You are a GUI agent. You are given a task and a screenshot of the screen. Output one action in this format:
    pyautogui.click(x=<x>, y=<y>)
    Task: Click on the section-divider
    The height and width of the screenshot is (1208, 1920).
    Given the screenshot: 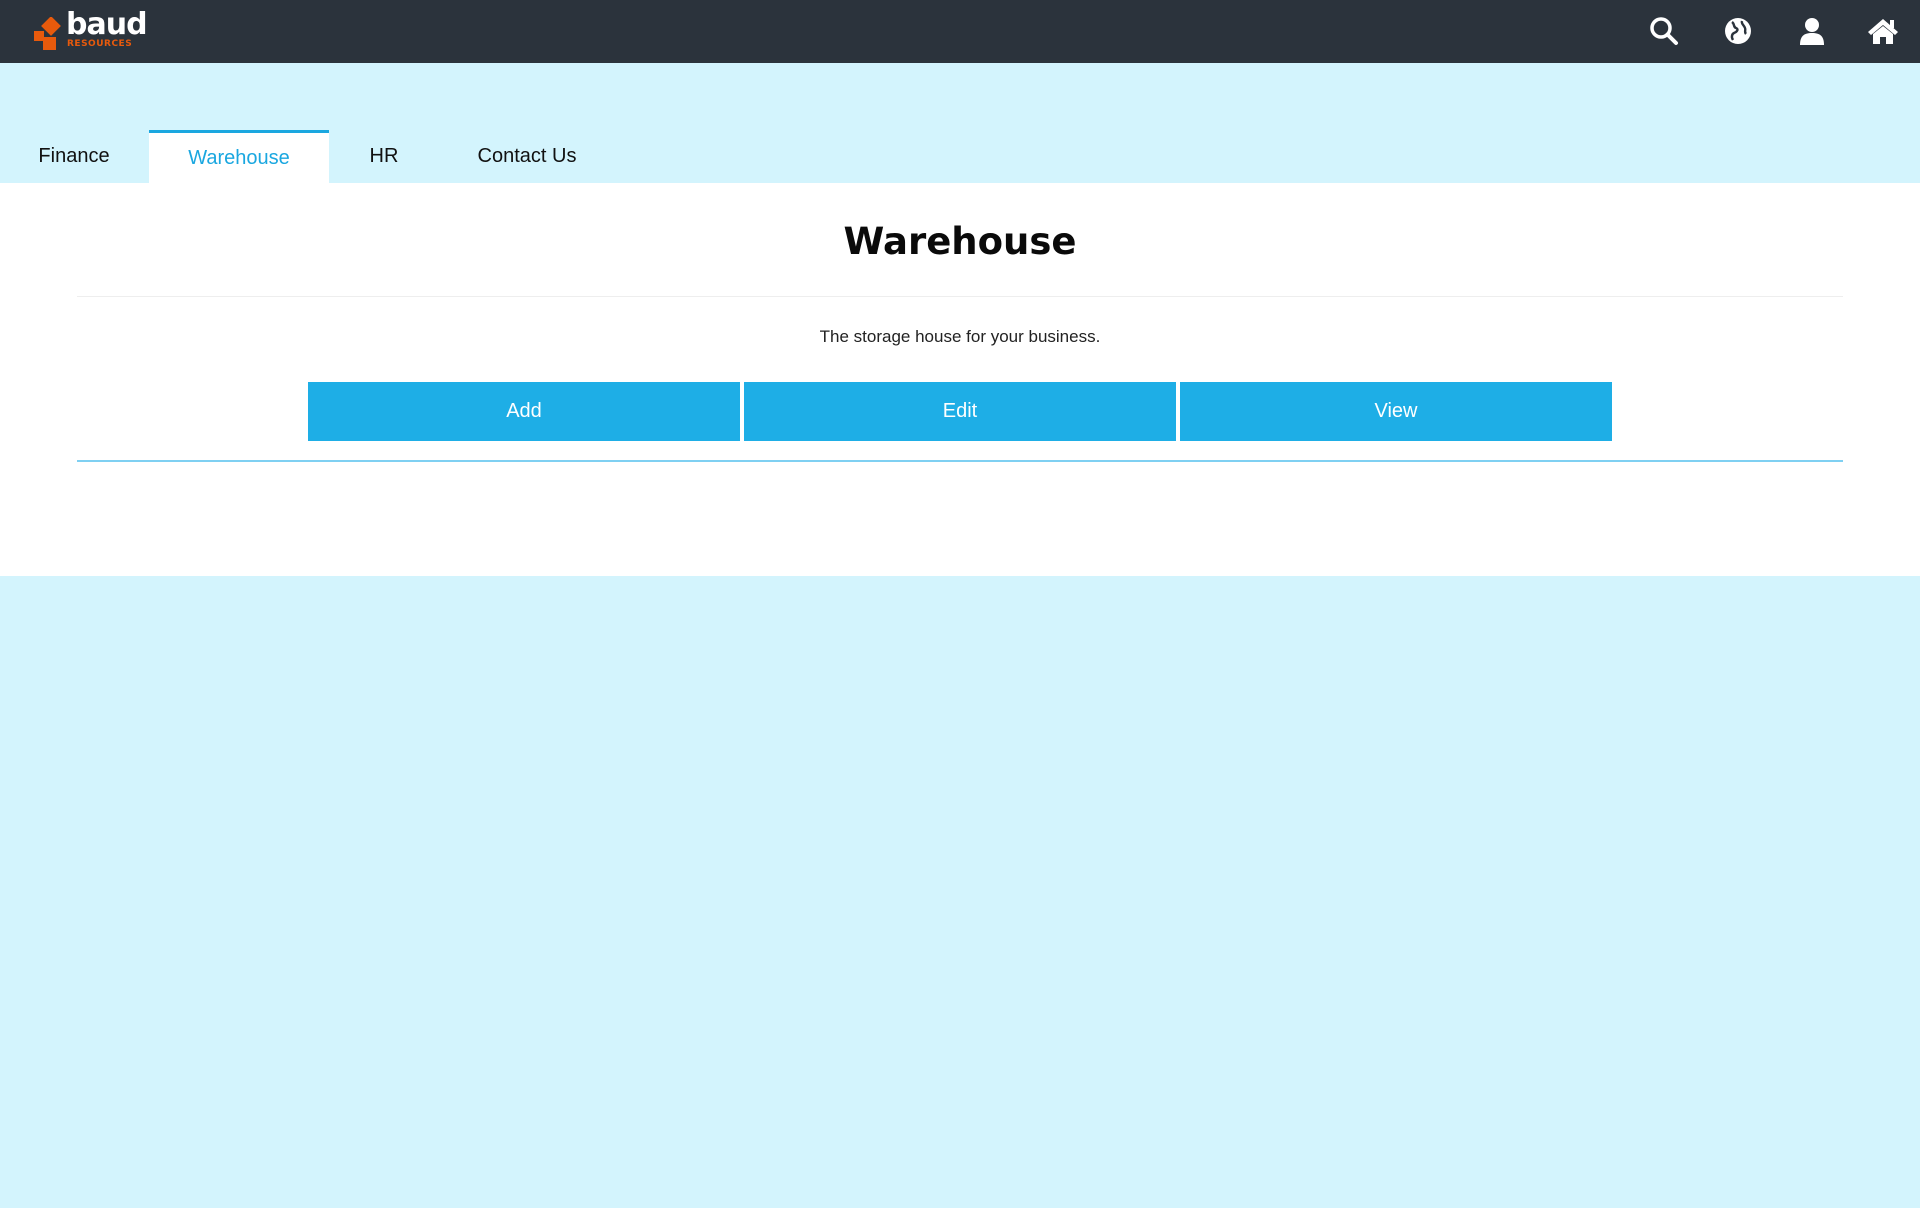 What is the action you would take?
    pyautogui.click(x=960, y=461)
    